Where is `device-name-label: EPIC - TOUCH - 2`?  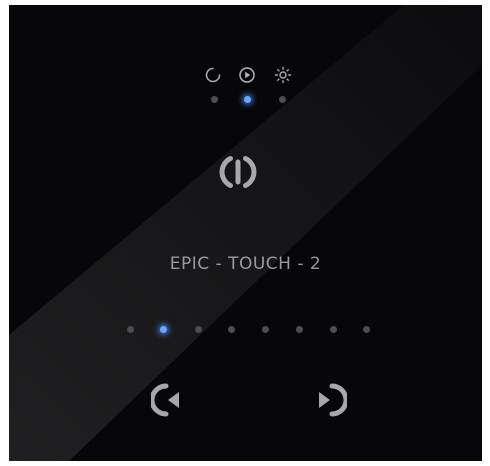 device-name-label: EPIC - TOUCH - 2 is located at coordinates (245, 264).